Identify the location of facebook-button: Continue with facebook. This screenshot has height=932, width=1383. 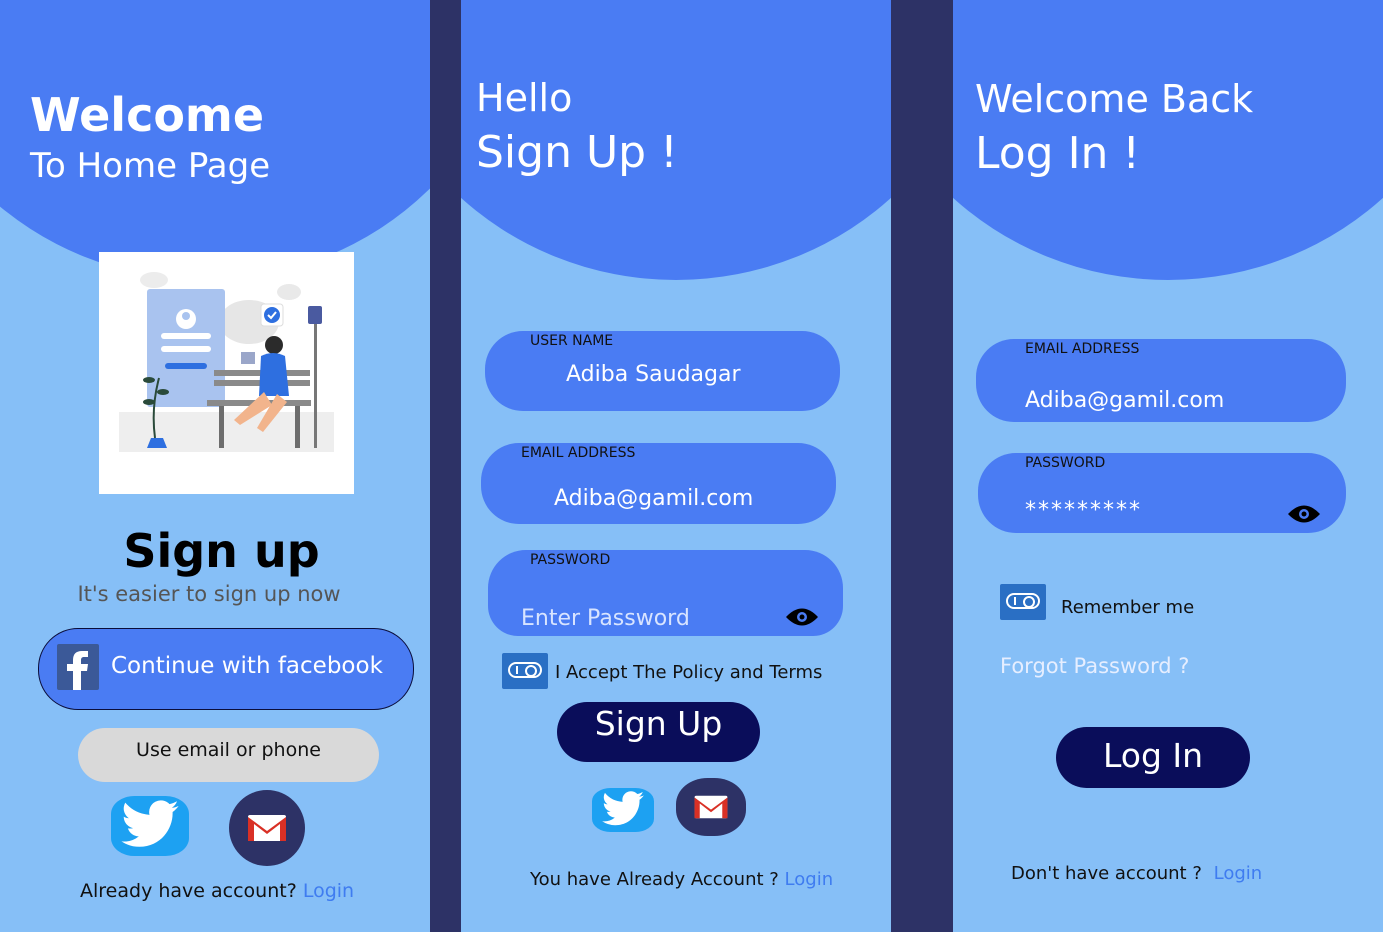
(226, 669).